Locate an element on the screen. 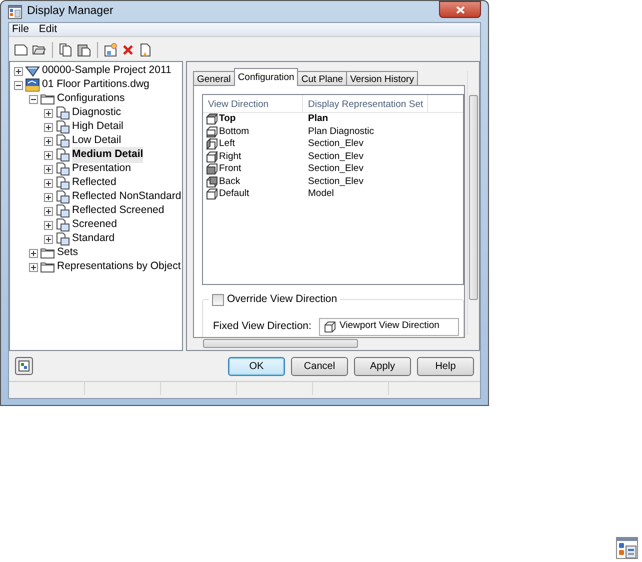 This screenshot has height=562, width=642. tab: General is located at coordinates (214, 78).